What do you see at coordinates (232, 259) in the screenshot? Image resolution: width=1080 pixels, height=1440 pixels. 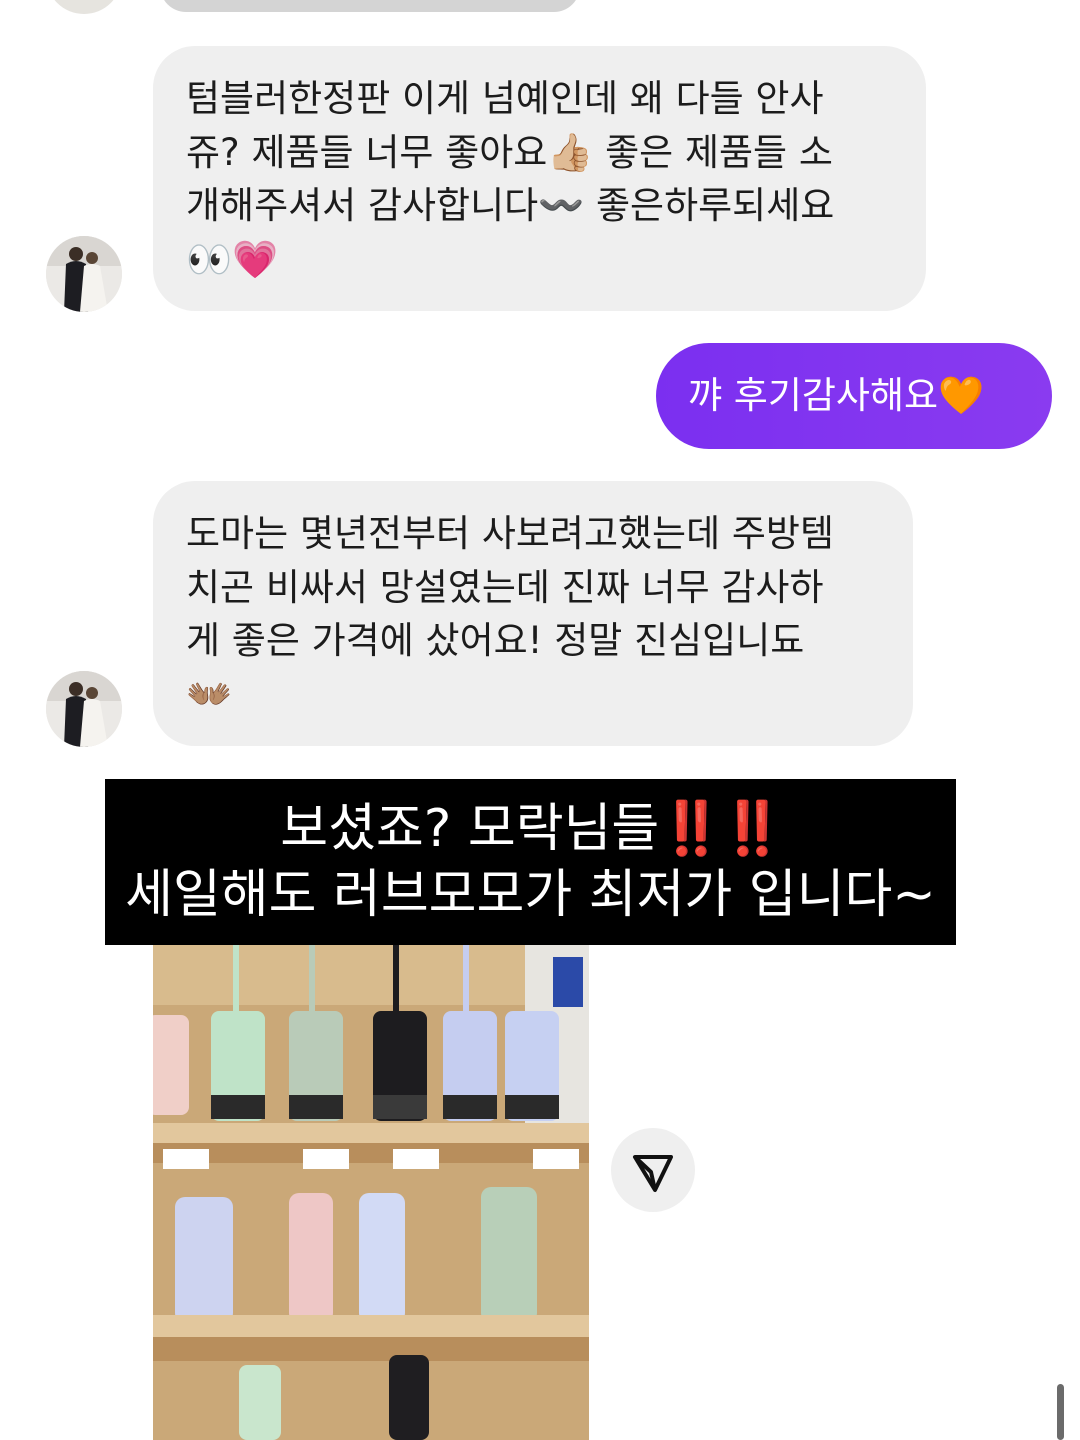 I see `message-emoji: 👀💗` at bounding box center [232, 259].